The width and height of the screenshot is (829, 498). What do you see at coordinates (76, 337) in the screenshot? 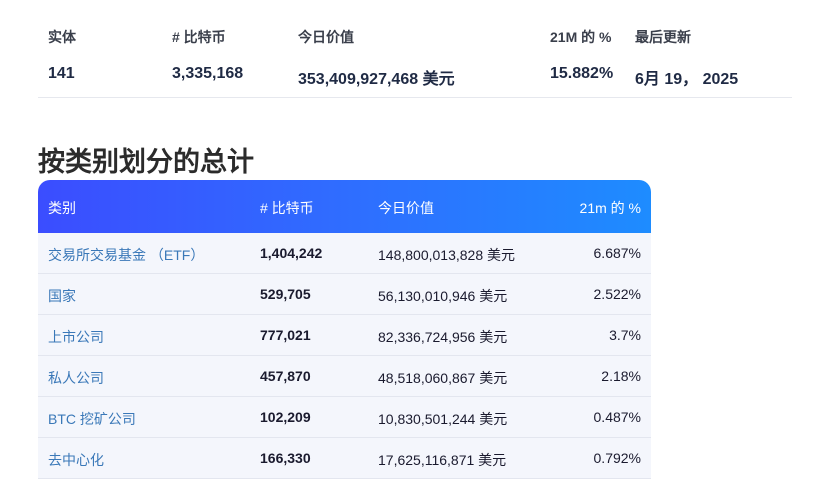
I see `category-link: 上市公司` at bounding box center [76, 337].